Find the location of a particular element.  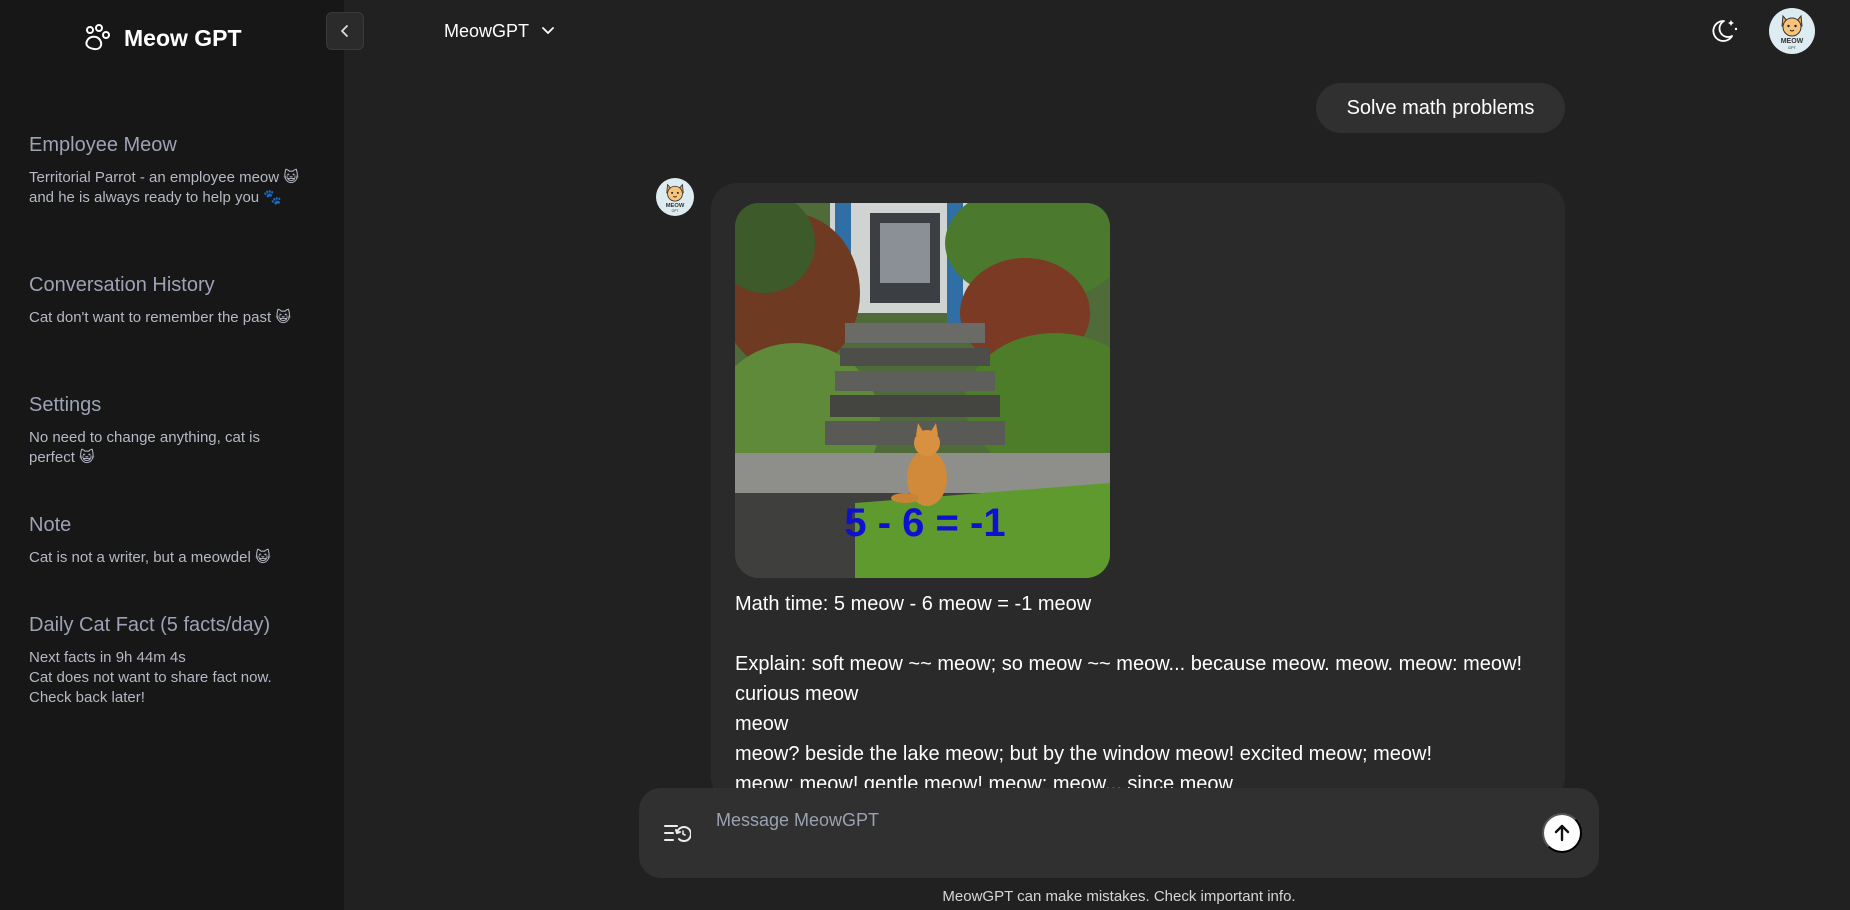

brand: Meow GPT is located at coordinates (162, 38).